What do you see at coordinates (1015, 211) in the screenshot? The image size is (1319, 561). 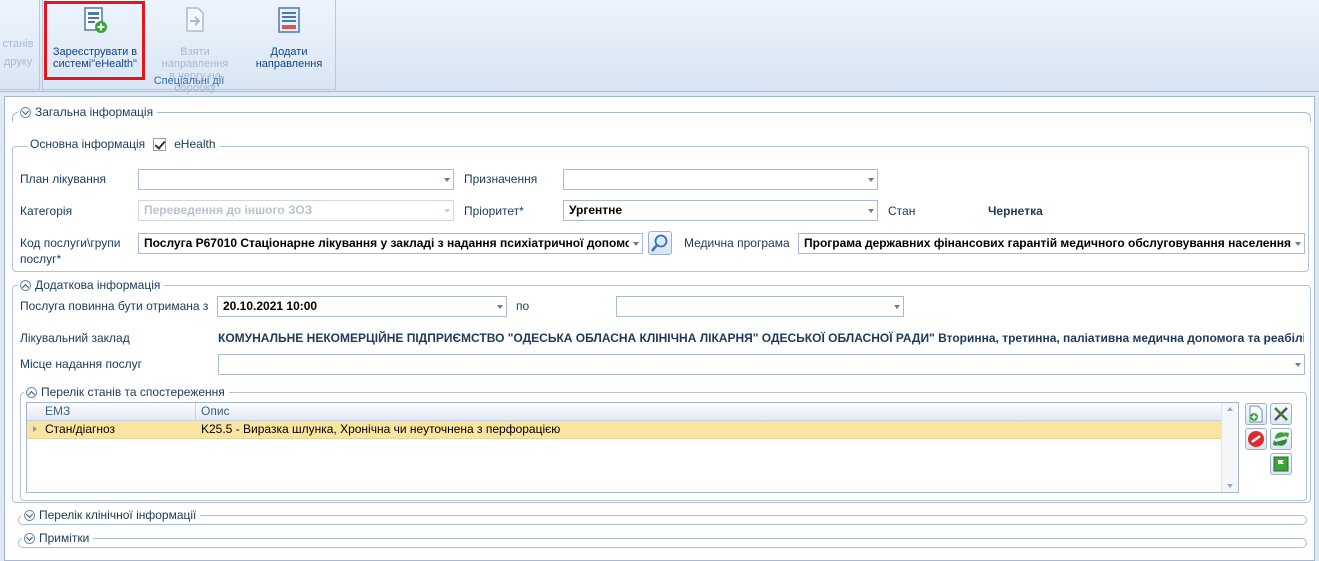 I see `status-value: Чернетка` at bounding box center [1015, 211].